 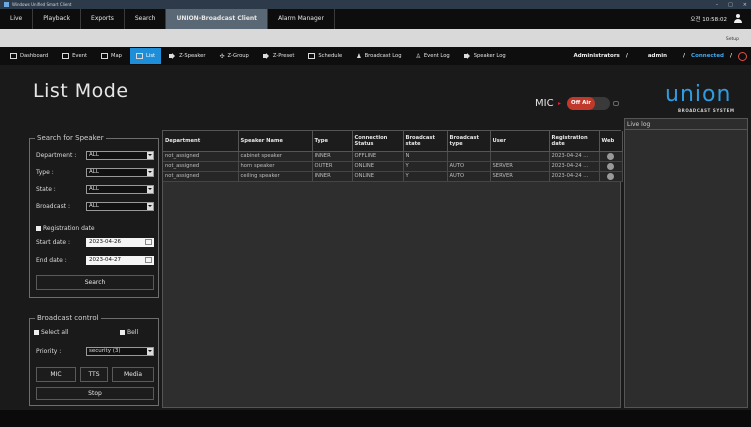 What do you see at coordinates (301, 19) in the screenshot?
I see `menu-alarm-manager: Alarm Manager` at bounding box center [301, 19].